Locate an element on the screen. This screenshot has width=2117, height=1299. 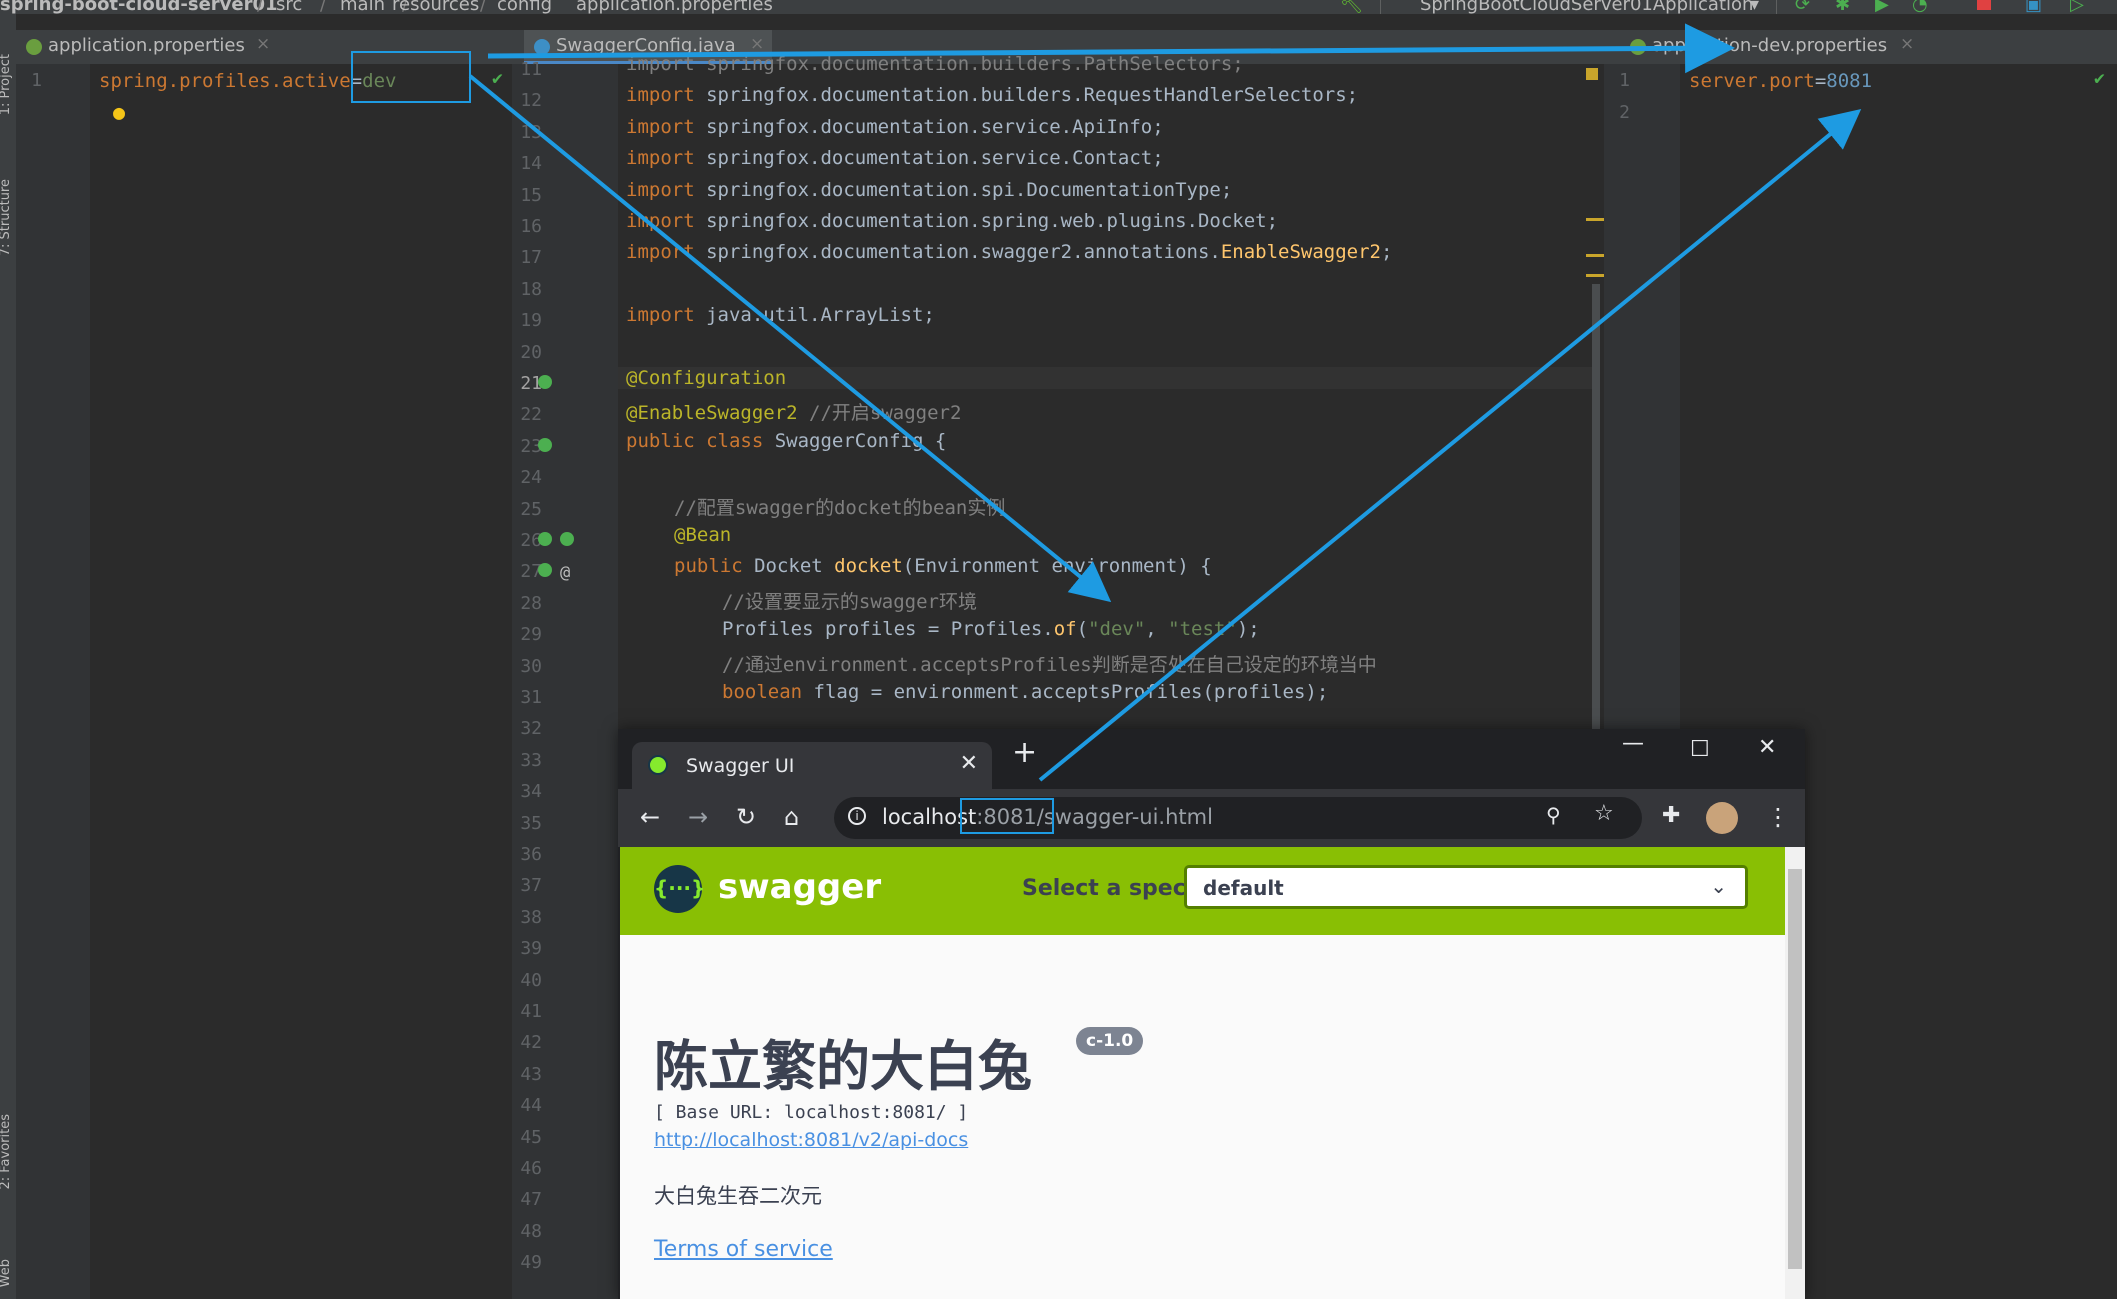
build-hammer-icon: 🔨︎ is located at coordinates (1351, 7).